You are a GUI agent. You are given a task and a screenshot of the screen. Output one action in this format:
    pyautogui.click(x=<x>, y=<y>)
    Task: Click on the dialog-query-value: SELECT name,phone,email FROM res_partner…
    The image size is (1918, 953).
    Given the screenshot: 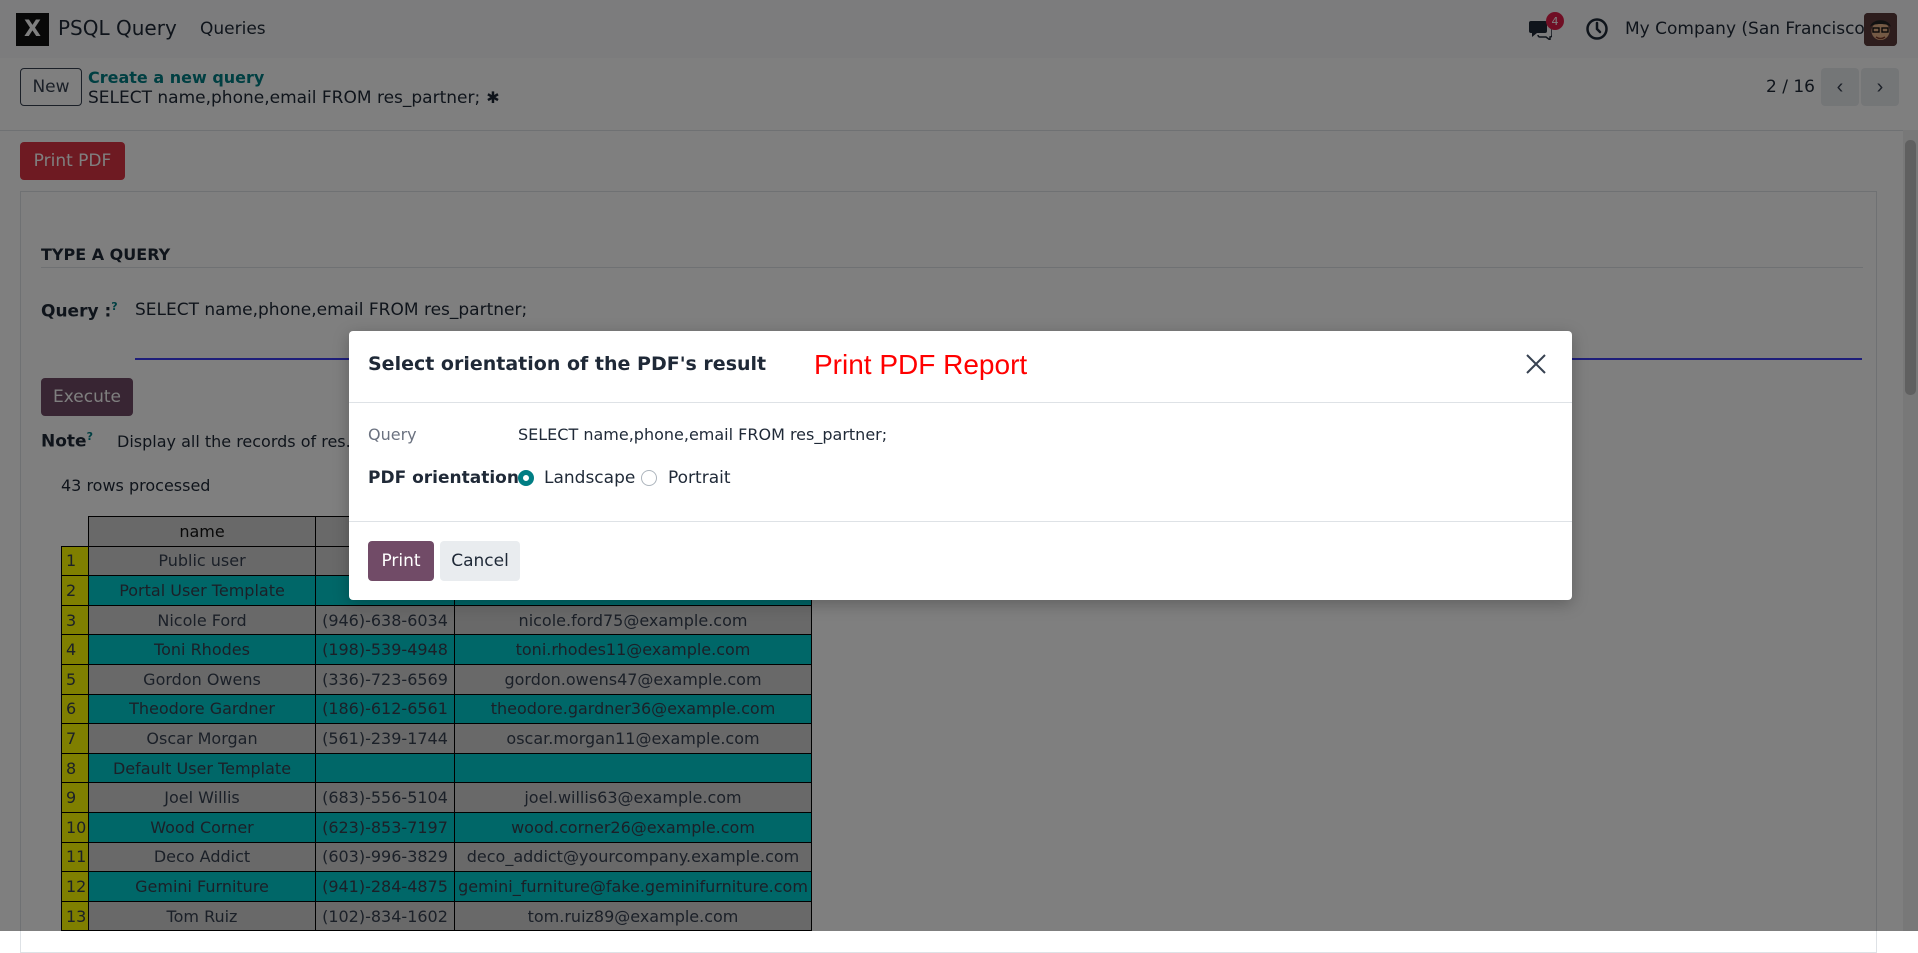 What is the action you would take?
    pyautogui.click(x=703, y=434)
    